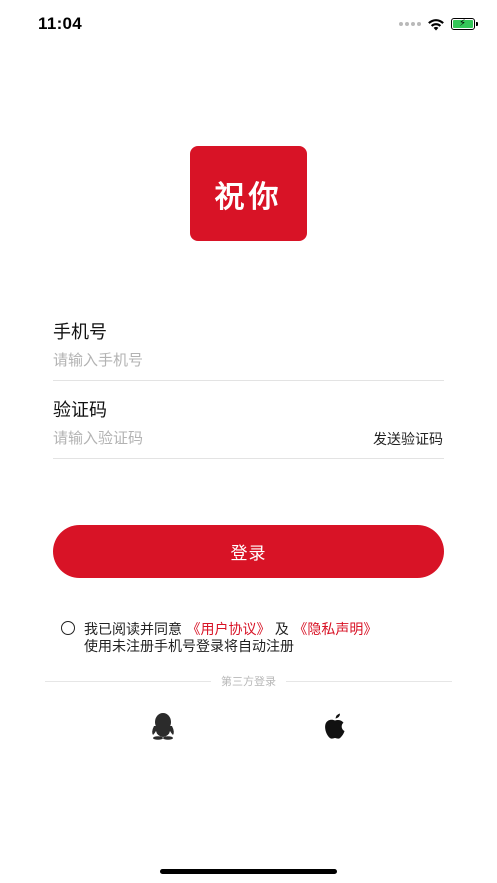 The height and width of the screenshot is (883, 497). I want to click on agree-radio, so click(68, 628).